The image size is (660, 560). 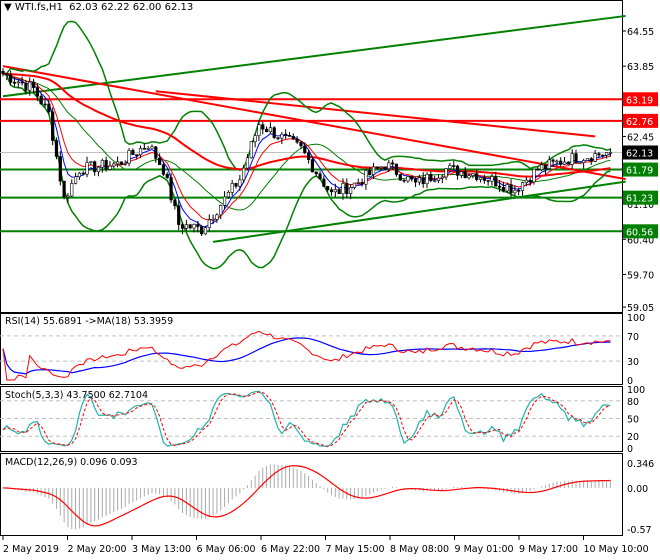 What do you see at coordinates (548, 549) in the screenshot?
I see `time-tick-label: 9 May 17:00` at bounding box center [548, 549].